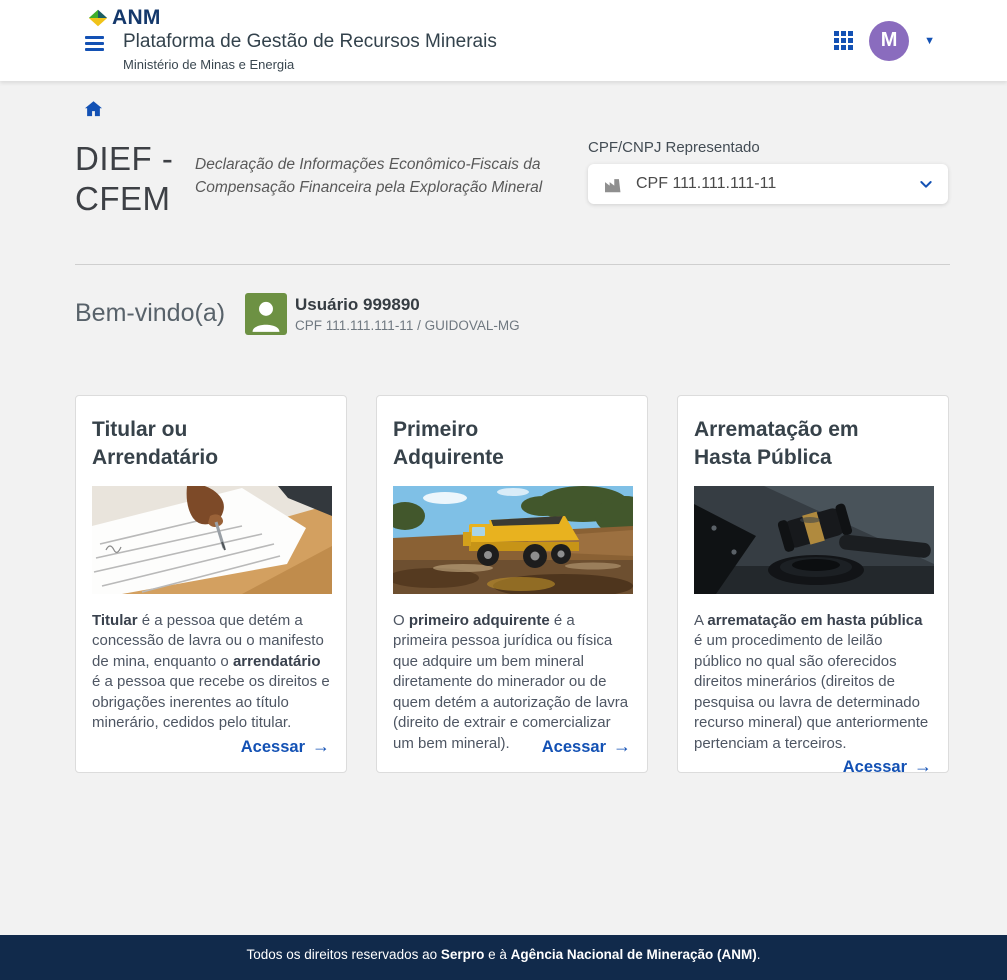 The image size is (1007, 980). What do you see at coordinates (674, 147) in the screenshot?
I see `cpf-cnpj-label: CPF/CNPJ Representado` at bounding box center [674, 147].